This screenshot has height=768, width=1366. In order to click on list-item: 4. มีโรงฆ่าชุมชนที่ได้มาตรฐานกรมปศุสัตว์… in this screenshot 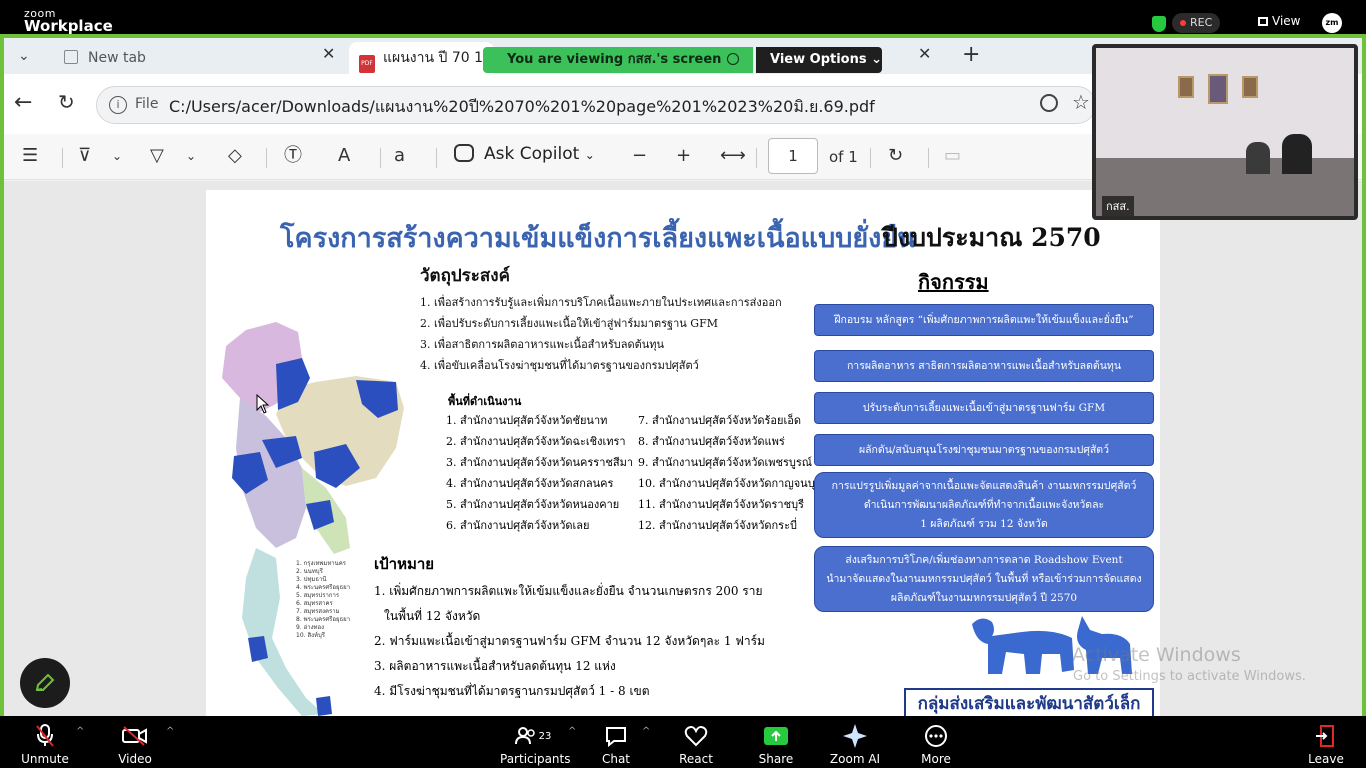, I will do `click(512, 691)`.